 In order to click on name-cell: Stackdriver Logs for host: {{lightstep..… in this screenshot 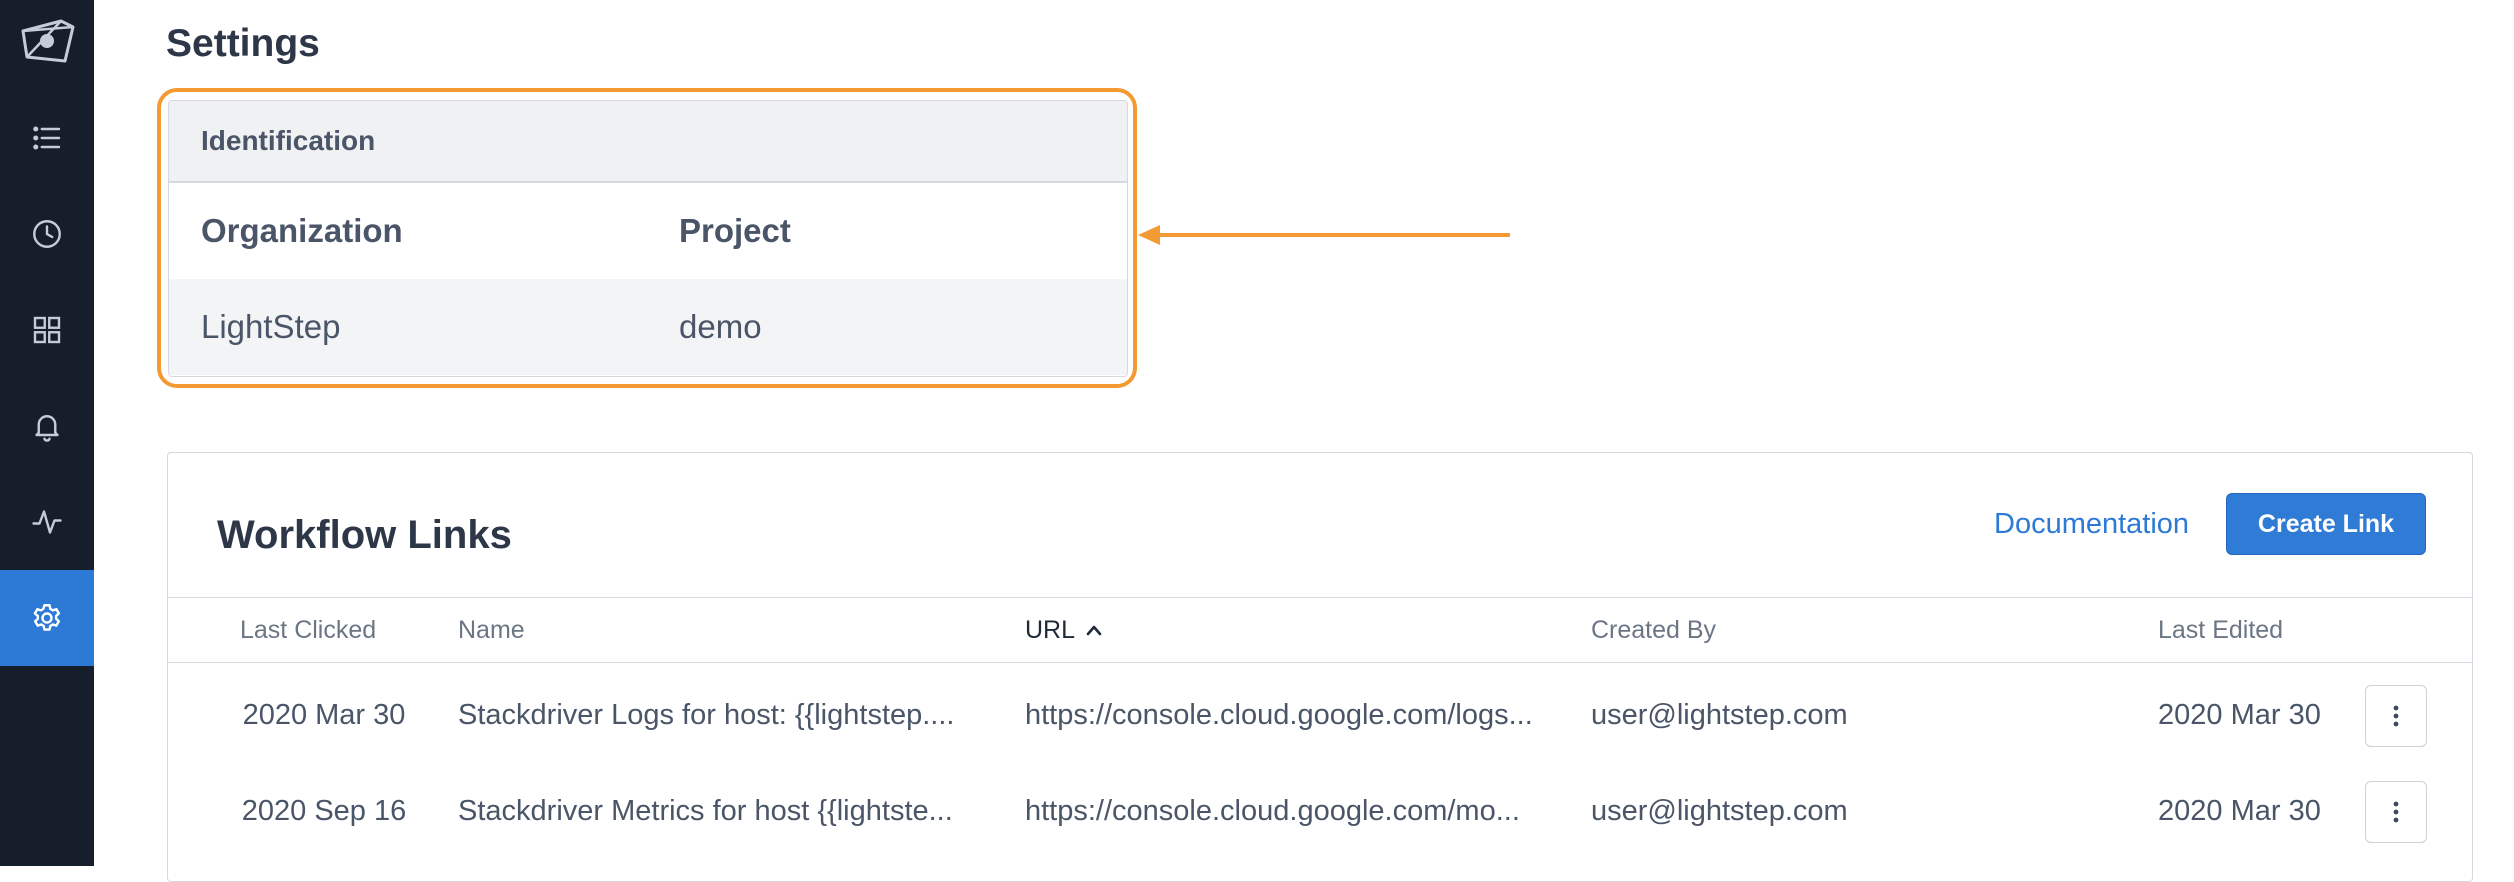, I will do `click(706, 714)`.